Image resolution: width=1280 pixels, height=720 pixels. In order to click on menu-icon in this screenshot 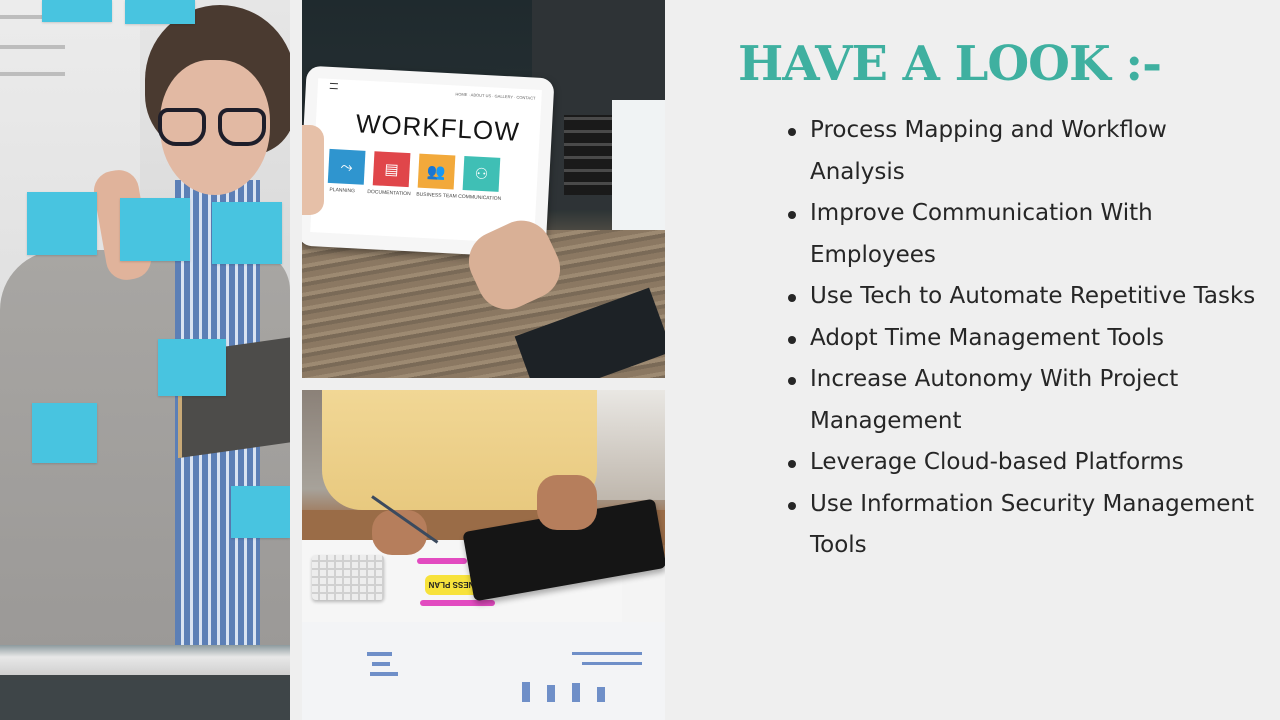, I will do `click(333, 86)`.